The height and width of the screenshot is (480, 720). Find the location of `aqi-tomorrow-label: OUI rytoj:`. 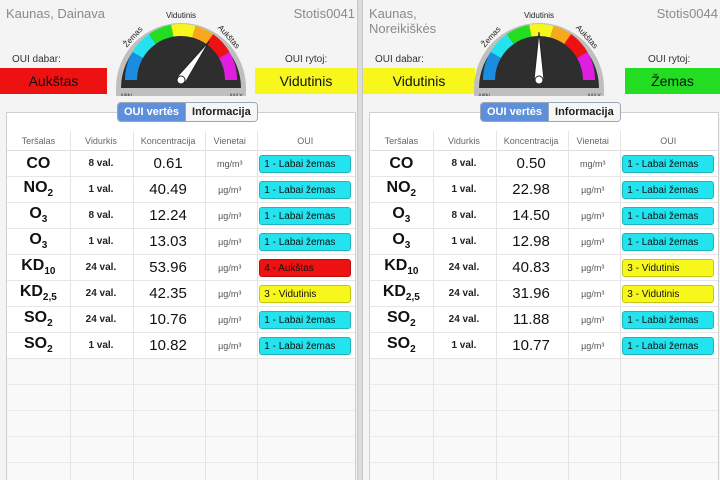

aqi-tomorrow-label: OUI rytoj: is located at coordinates (306, 59).